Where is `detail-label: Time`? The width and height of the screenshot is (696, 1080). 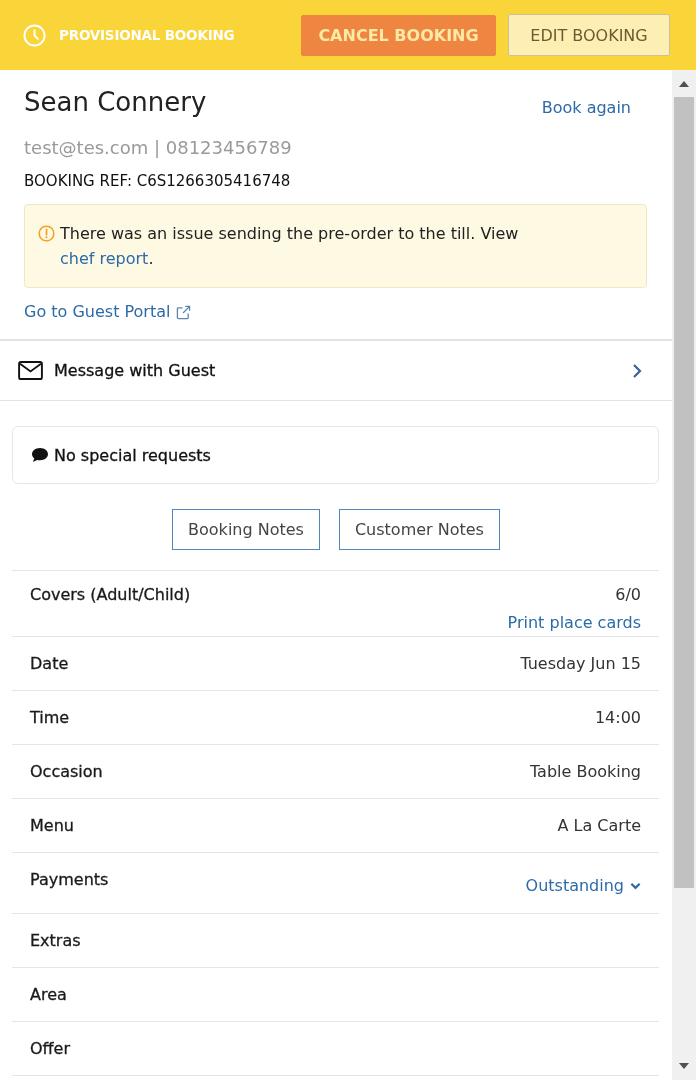
detail-label: Time is located at coordinates (50, 718).